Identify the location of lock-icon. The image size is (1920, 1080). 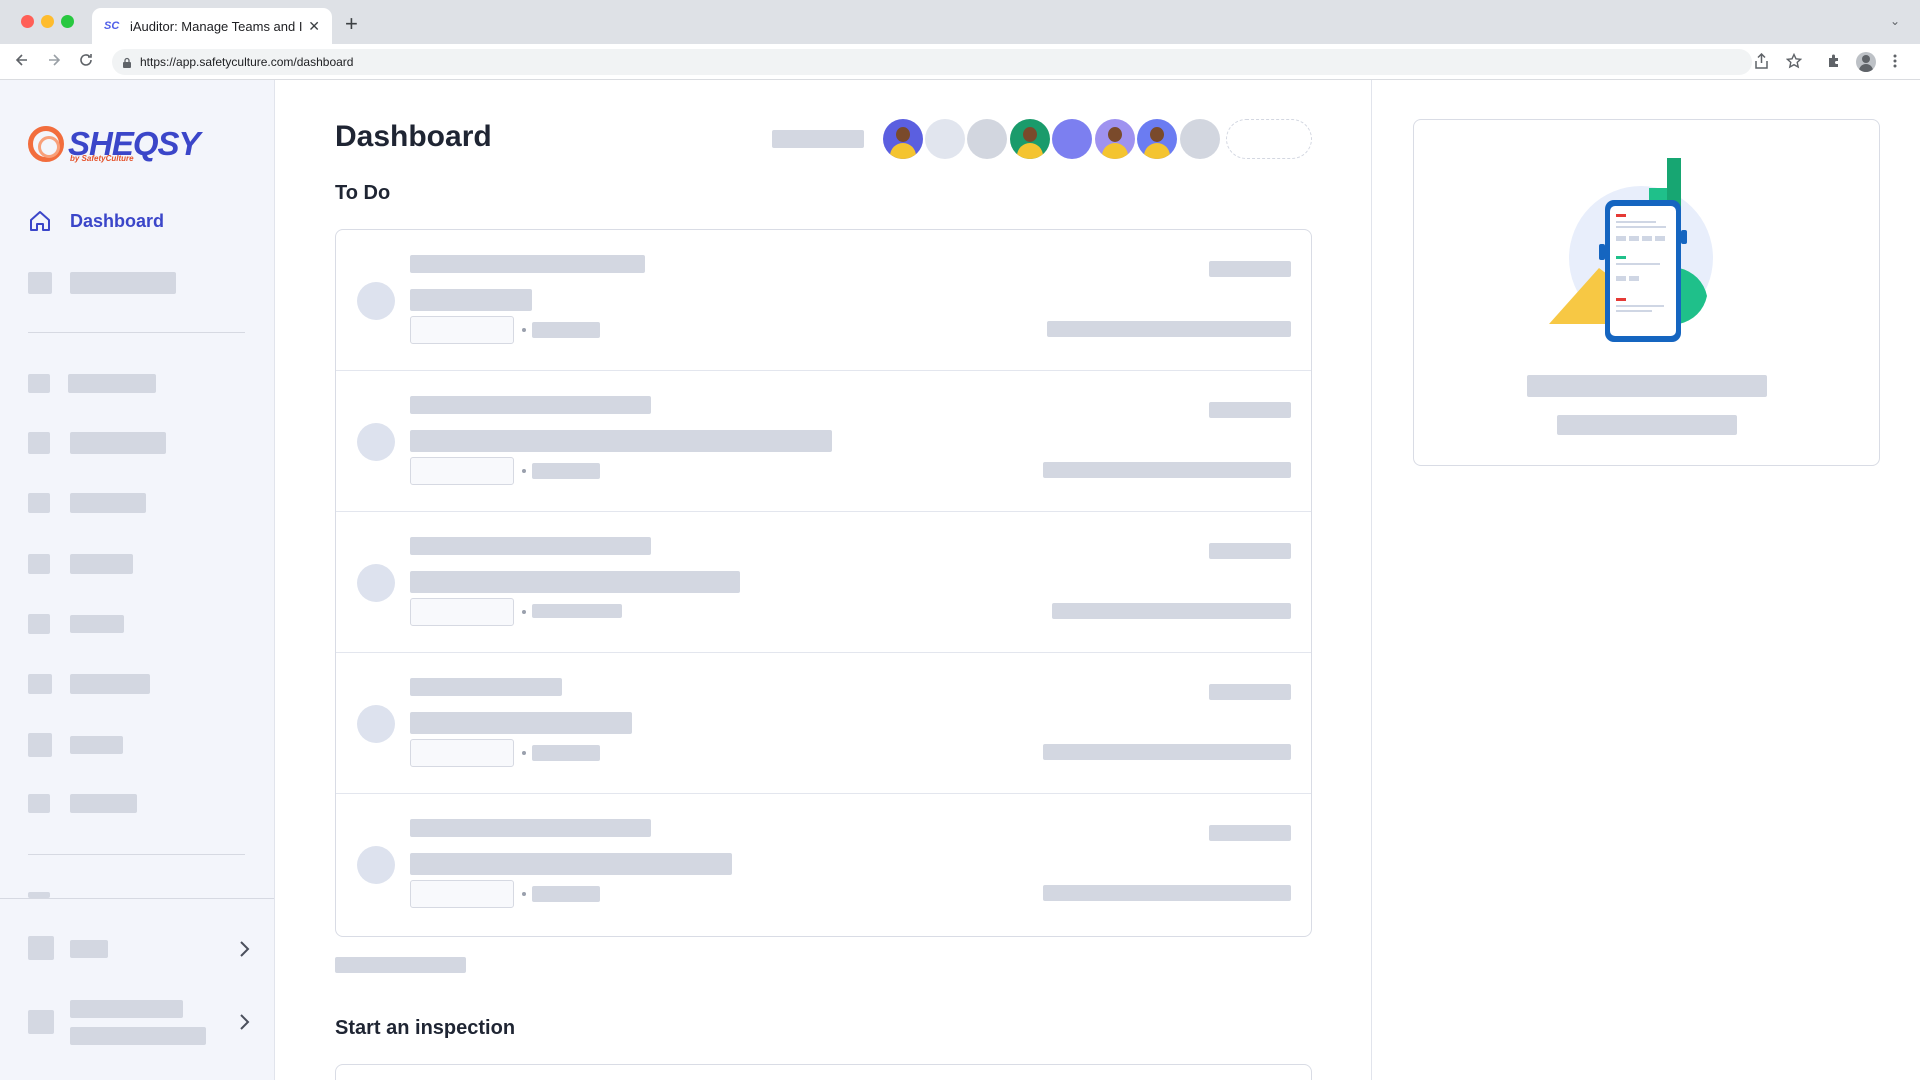
(127, 62).